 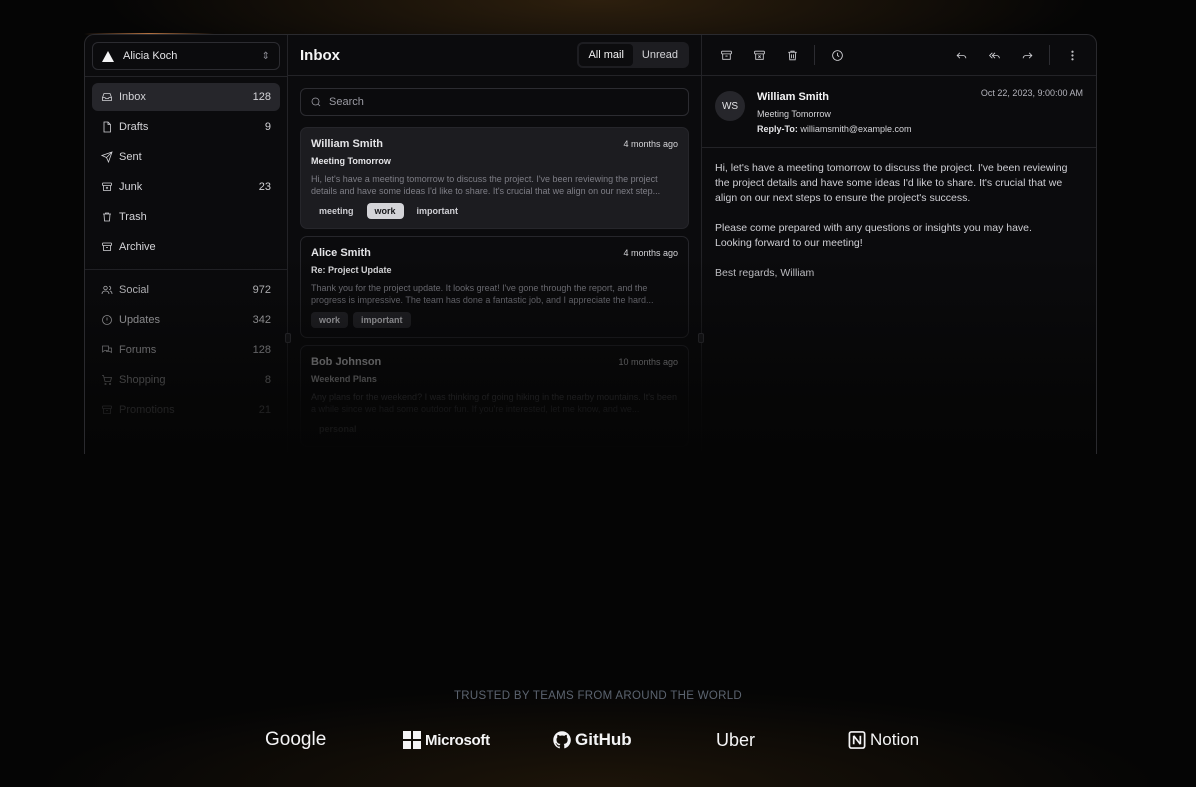 What do you see at coordinates (603, 739) in the screenshot?
I see `github-wordmark: GitHub` at bounding box center [603, 739].